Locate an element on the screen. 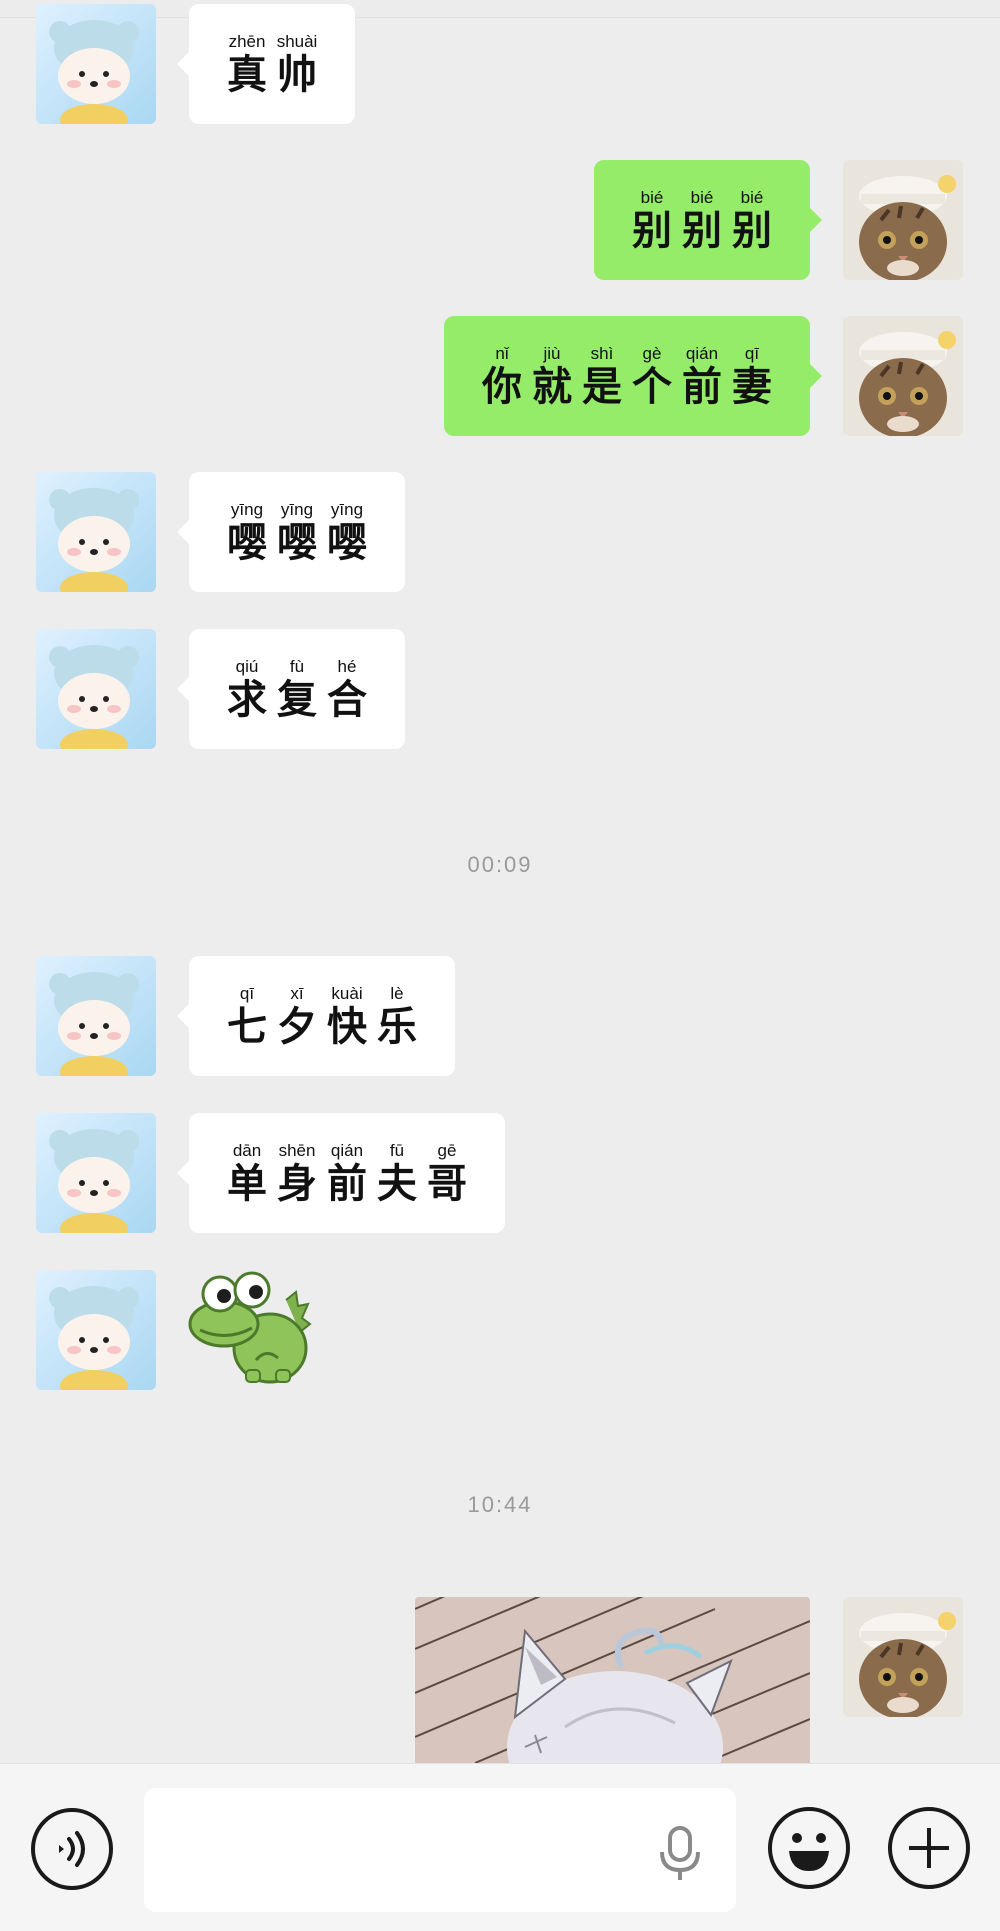 Image resolution: width=1000 pixels, height=1931 pixels. emoji-button is located at coordinates (809, 1848).